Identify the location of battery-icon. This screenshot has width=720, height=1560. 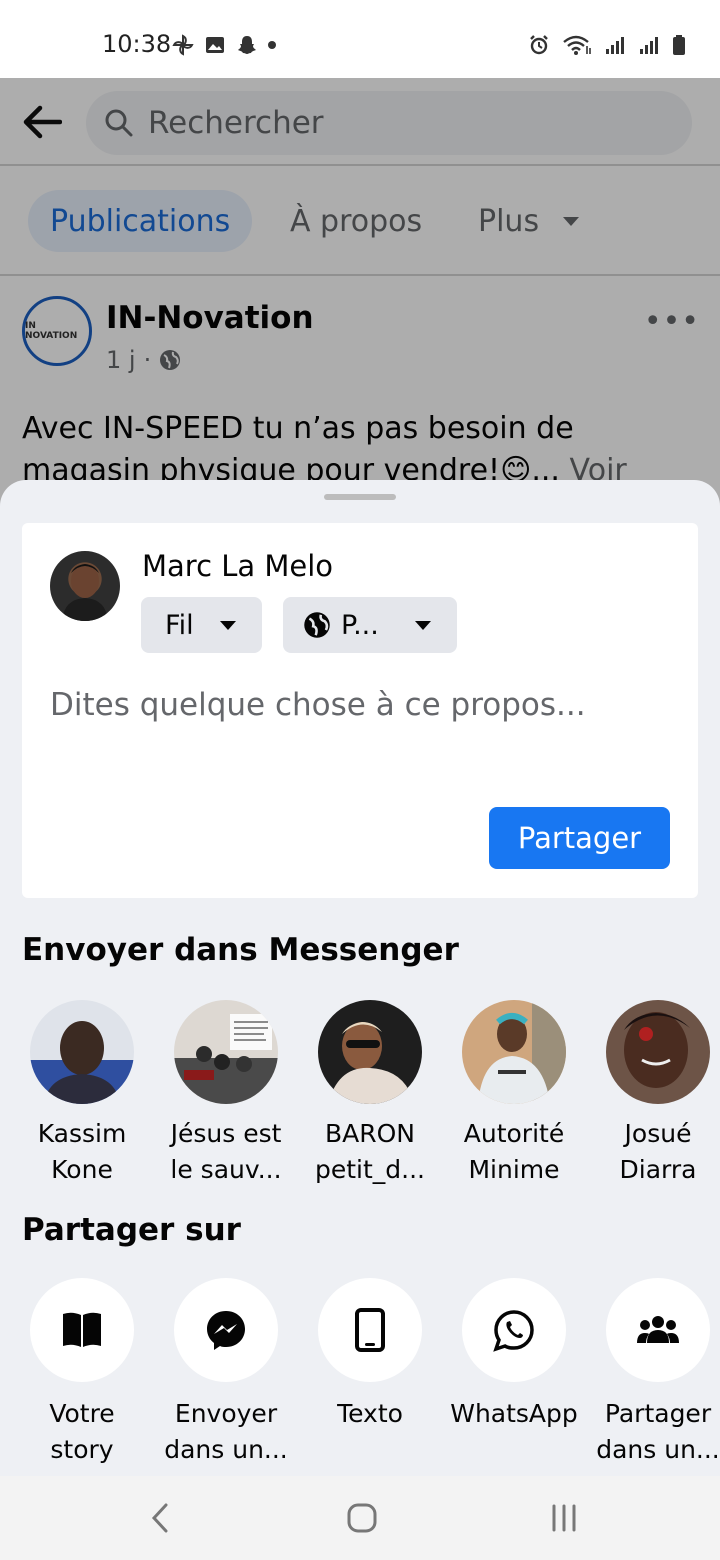
(679, 45).